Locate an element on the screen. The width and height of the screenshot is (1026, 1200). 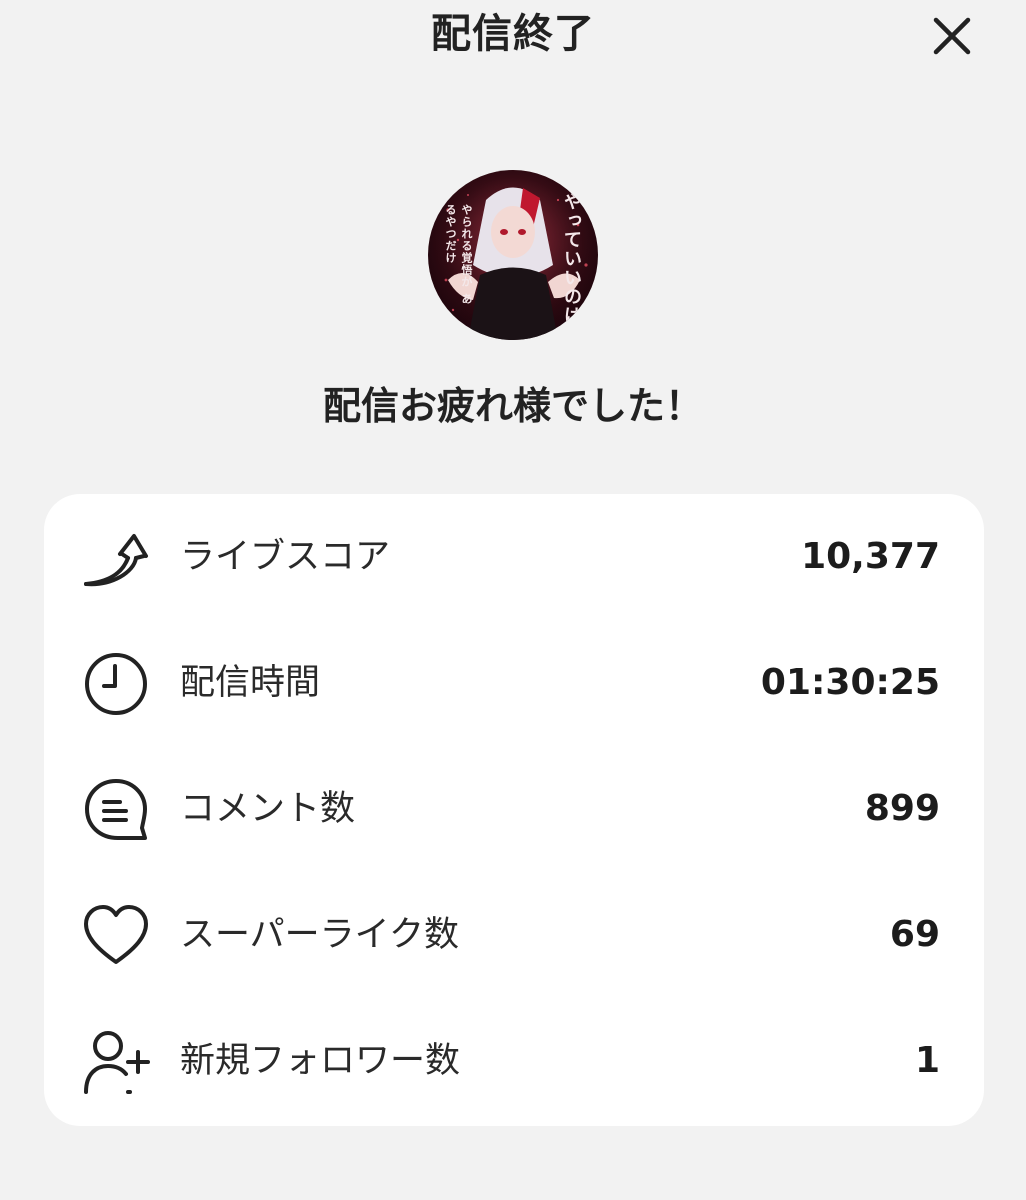
stat-label: コメント数 is located at coordinates (268, 809).